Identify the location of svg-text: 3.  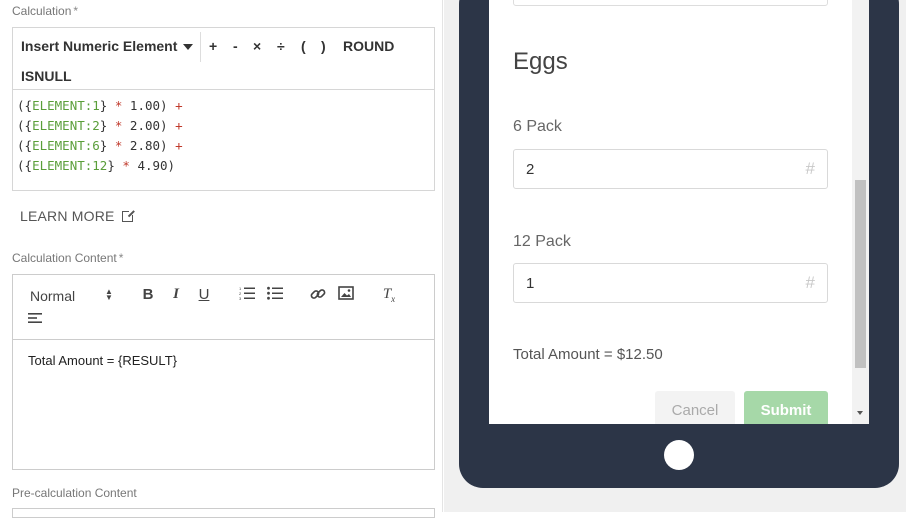
(240, 298).